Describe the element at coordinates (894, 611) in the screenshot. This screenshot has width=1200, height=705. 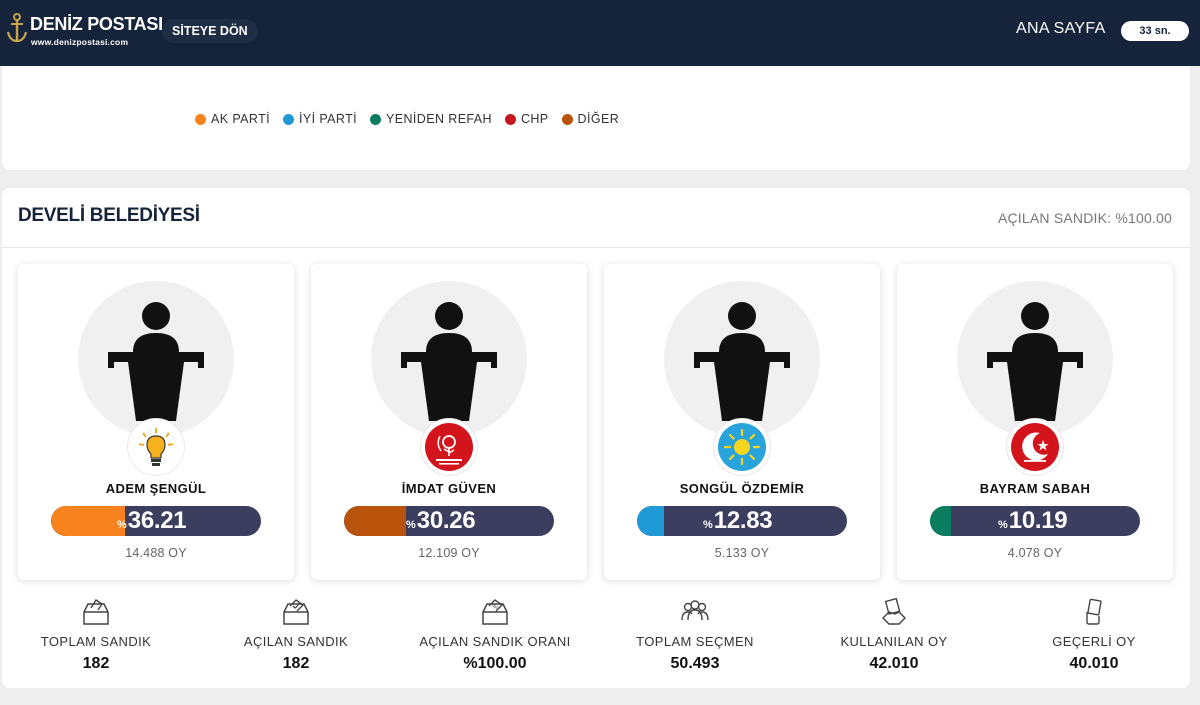
I see `hand-vote-icon` at that location.